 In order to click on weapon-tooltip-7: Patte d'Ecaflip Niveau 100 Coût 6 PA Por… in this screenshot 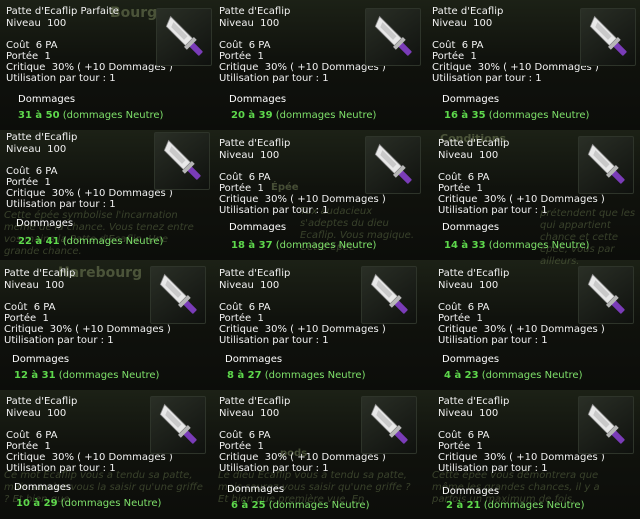, I will do `click(105, 326)`.